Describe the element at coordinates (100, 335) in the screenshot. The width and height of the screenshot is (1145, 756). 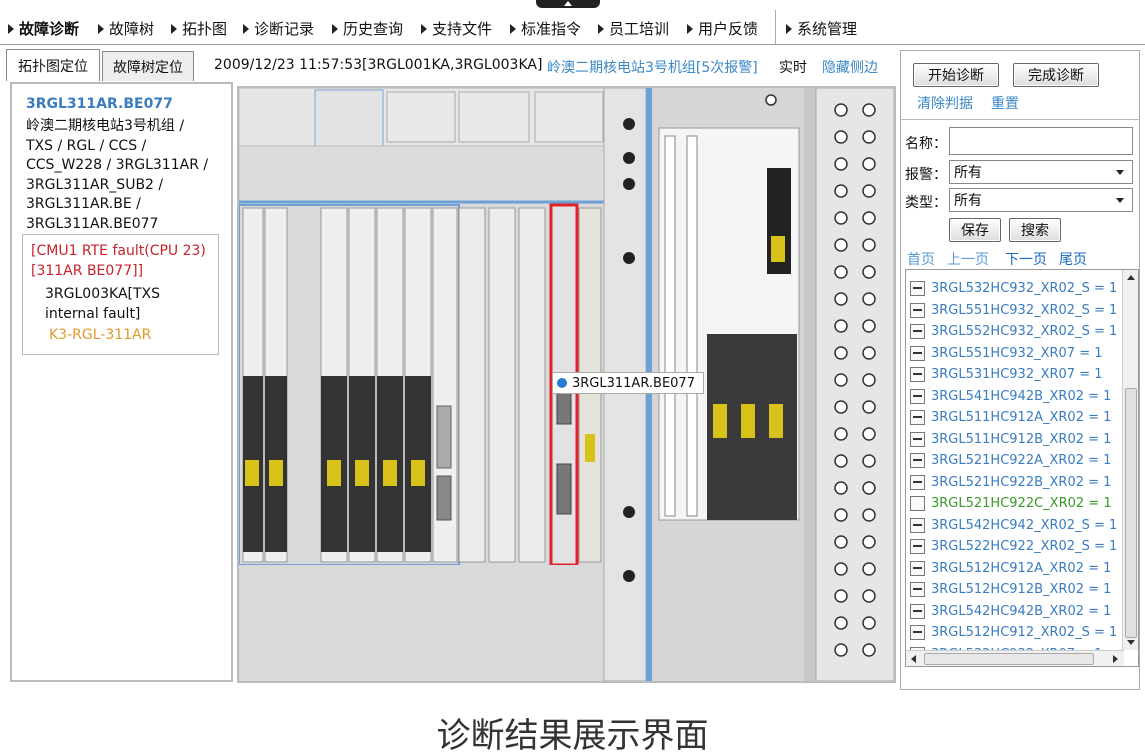
I see `fault-code: K3-RGL-311AR` at that location.